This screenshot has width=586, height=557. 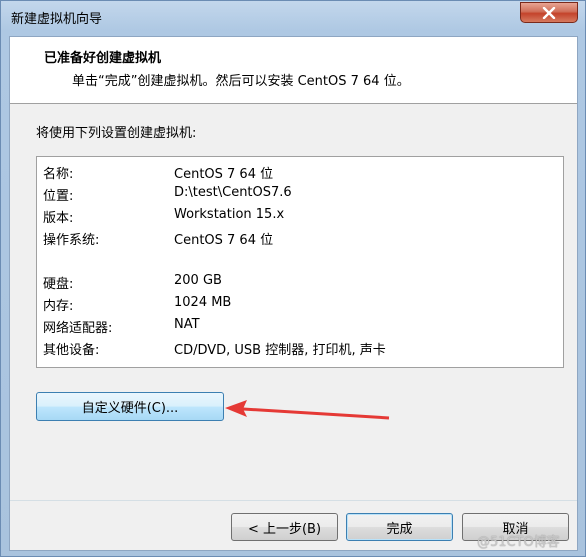 What do you see at coordinates (71, 350) in the screenshot?
I see `row-key: 其他设备:` at bounding box center [71, 350].